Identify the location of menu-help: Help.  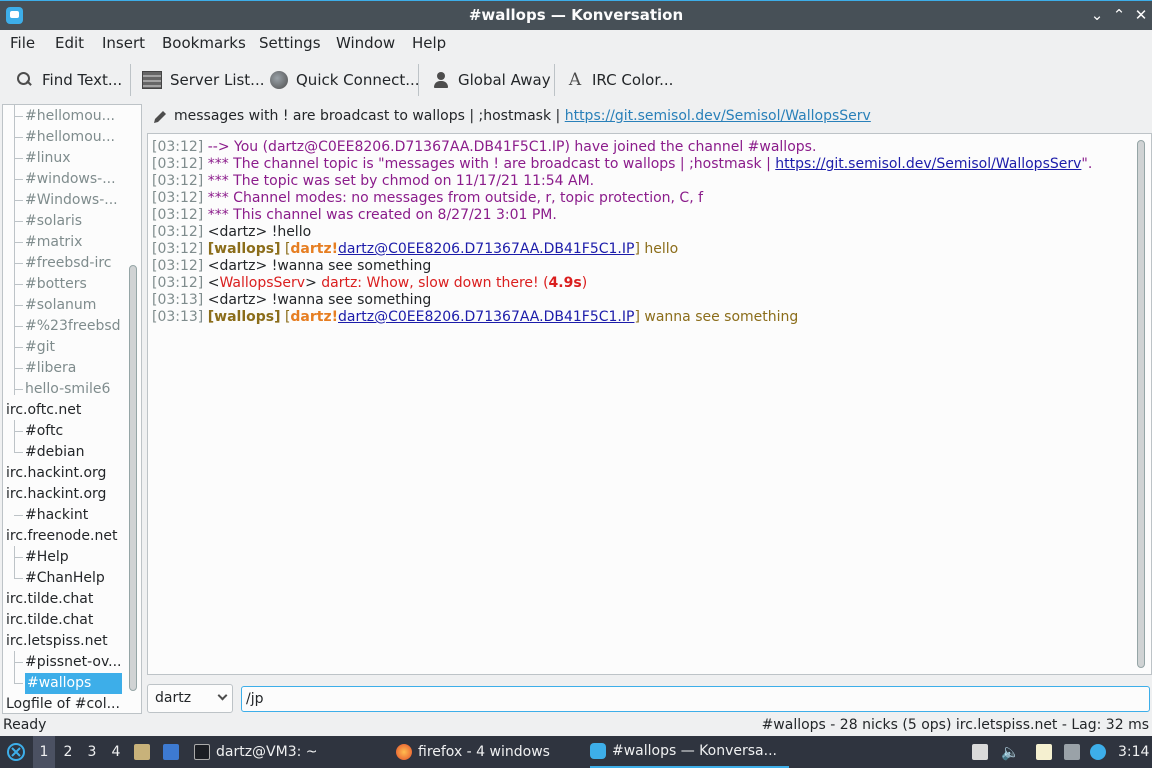
(429, 43).